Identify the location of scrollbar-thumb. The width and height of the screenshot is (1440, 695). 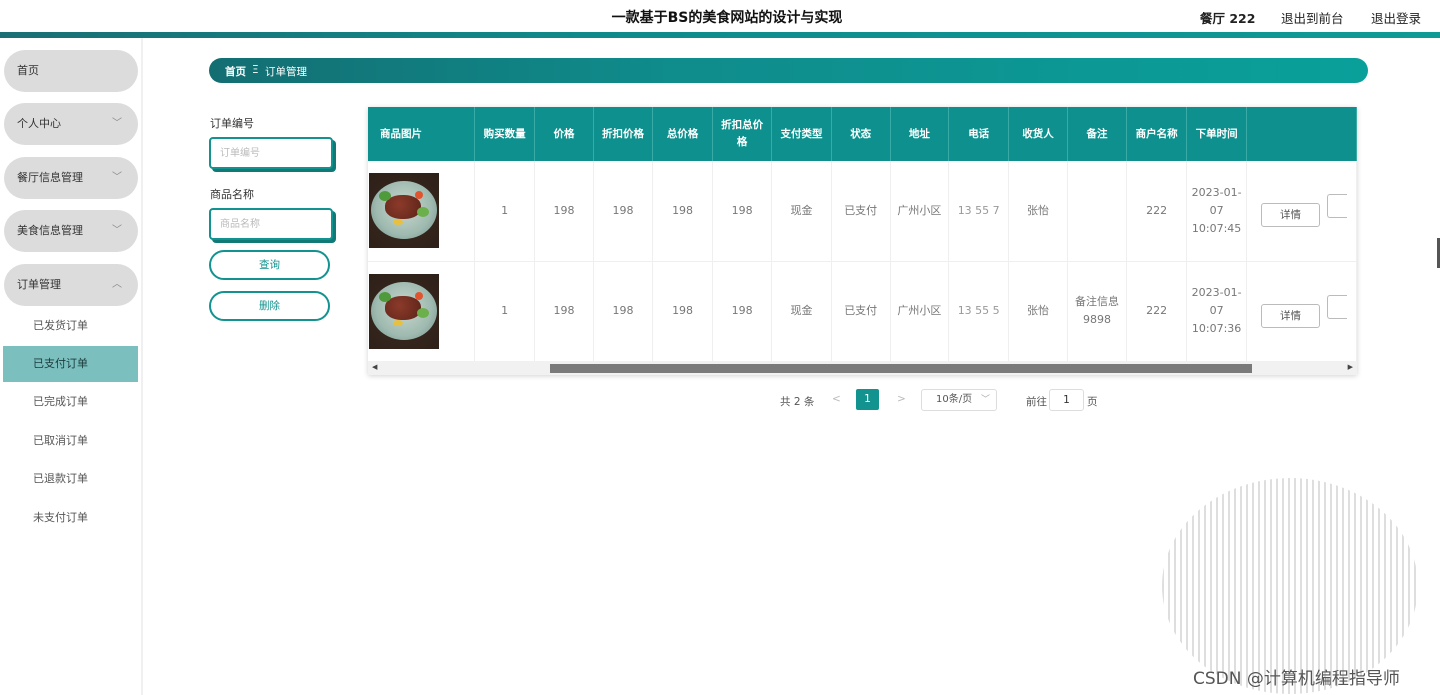
(901, 368).